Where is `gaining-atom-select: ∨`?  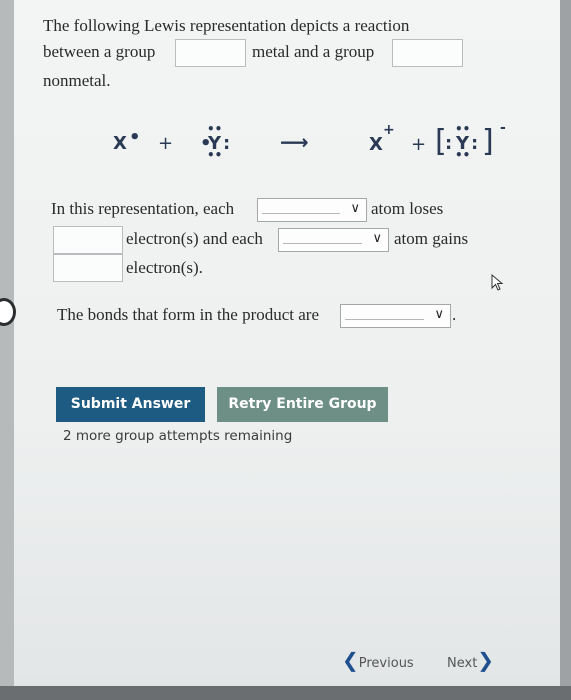
gaining-atom-select: ∨ is located at coordinates (333, 240).